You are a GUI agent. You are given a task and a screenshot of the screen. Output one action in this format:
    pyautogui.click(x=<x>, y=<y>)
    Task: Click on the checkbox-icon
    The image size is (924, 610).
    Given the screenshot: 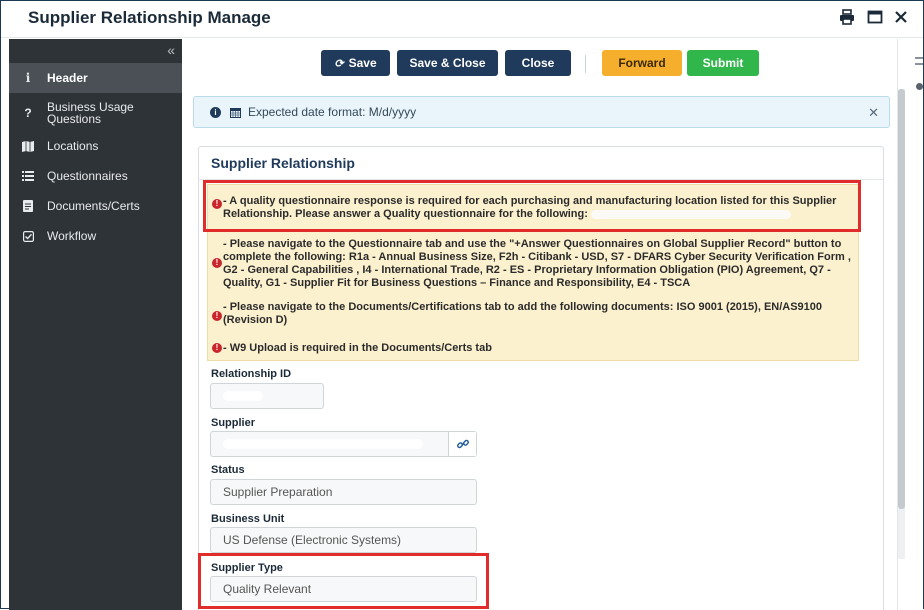 What is the action you would take?
    pyautogui.click(x=28, y=236)
    